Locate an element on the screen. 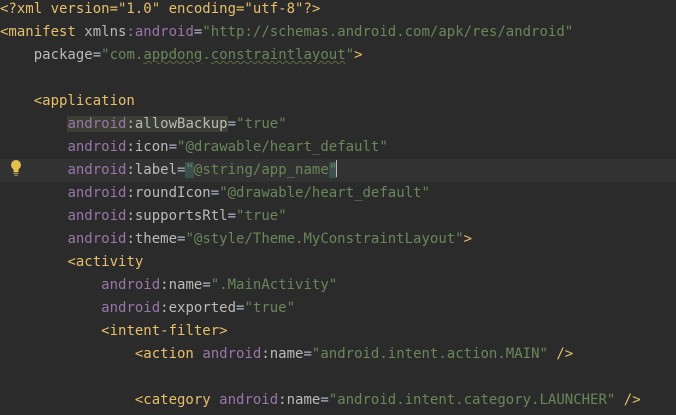  xml-declaration: <?xml version="1.0" encoding="utf-8"?> is located at coordinates (160, 9).